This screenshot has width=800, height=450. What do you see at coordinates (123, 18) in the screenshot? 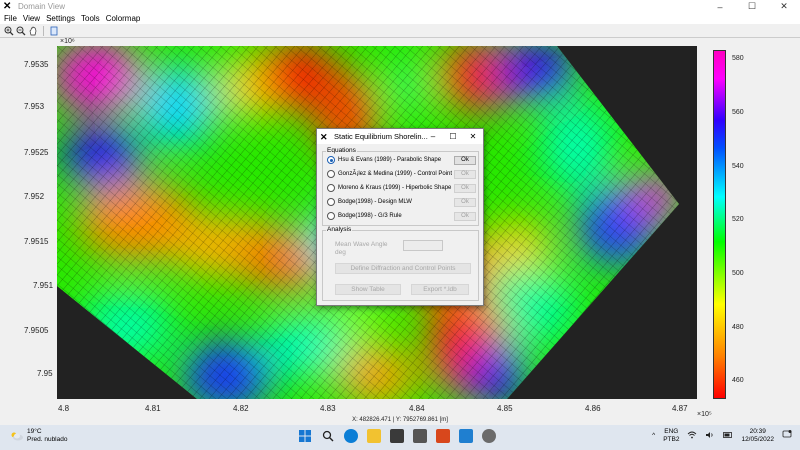
I see `menu-colormap: Colormap` at bounding box center [123, 18].